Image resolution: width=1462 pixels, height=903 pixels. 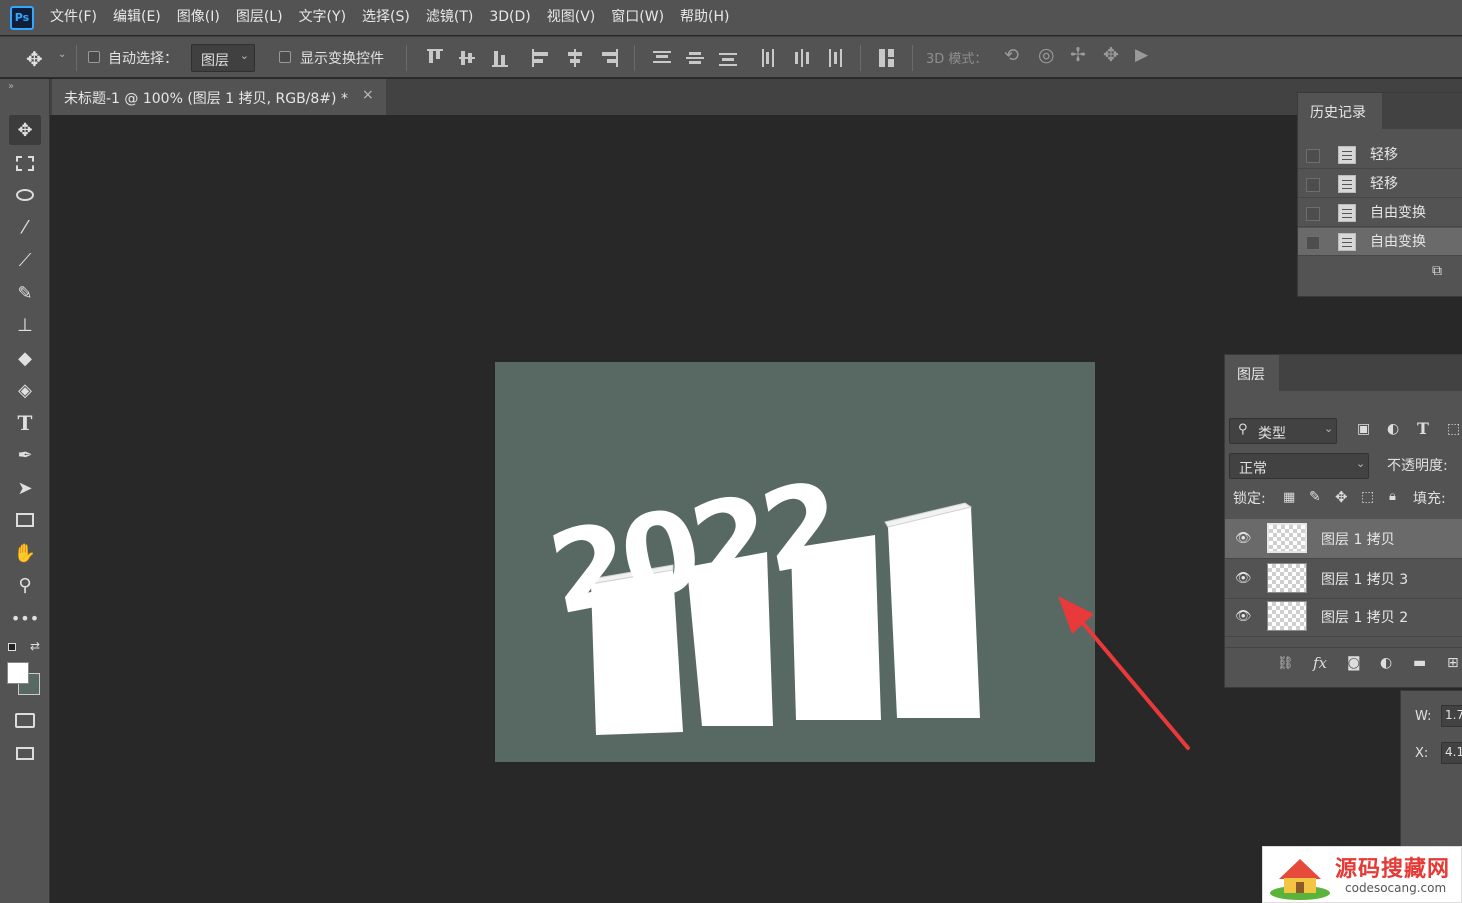 What do you see at coordinates (1380, 213) in the screenshot?
I see `history-item: 自由变换` at bounding box center [1380, 213].